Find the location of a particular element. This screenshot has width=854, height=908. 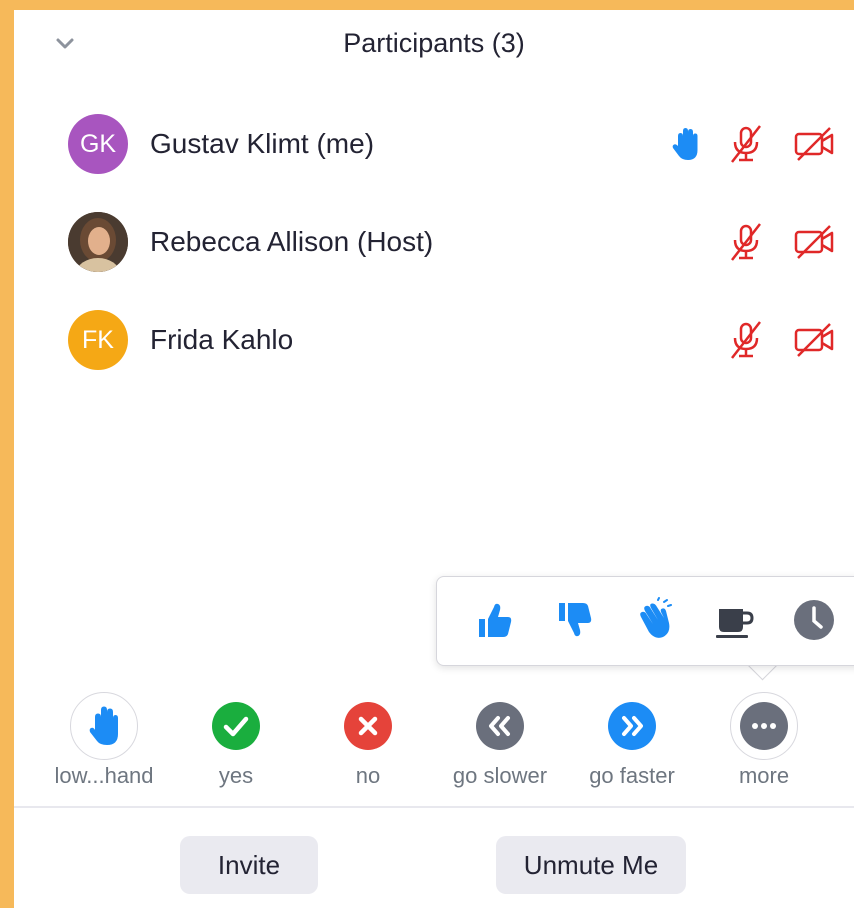

clock-icon is located at coordinates (814, 620).